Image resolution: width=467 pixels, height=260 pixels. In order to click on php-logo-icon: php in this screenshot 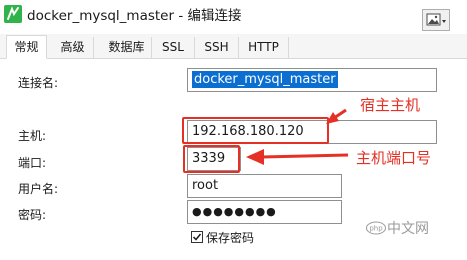, I will do `click(376, 228)`.